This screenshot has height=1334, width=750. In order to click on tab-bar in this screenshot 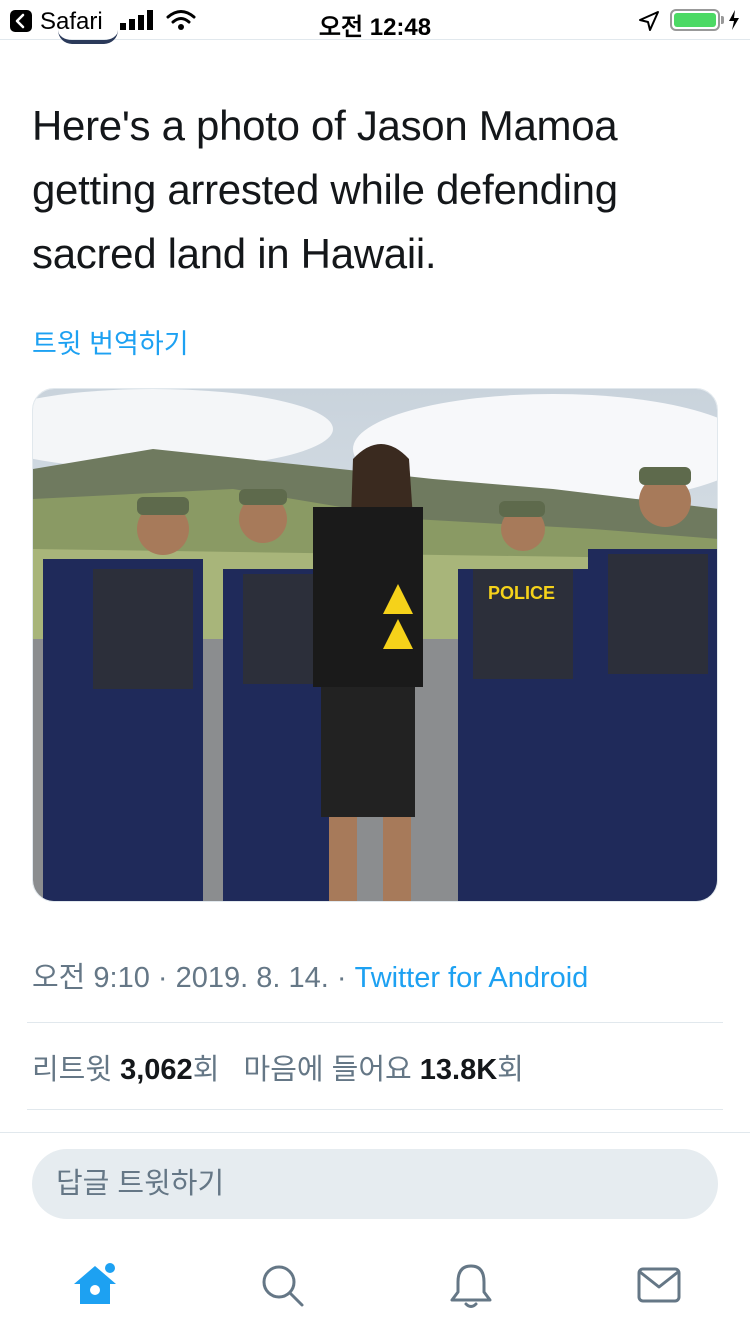, I will do `click(375, 1287)`.